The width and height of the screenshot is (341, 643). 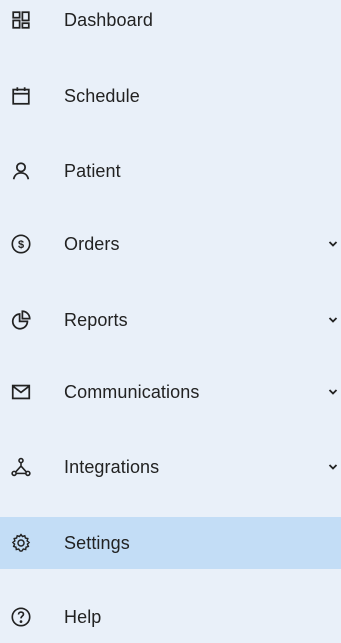 What do you see at coordinates (92, 244) in the screenshot?
I see `sidebar-item-label: Orders` at bounding box center [92, 244].